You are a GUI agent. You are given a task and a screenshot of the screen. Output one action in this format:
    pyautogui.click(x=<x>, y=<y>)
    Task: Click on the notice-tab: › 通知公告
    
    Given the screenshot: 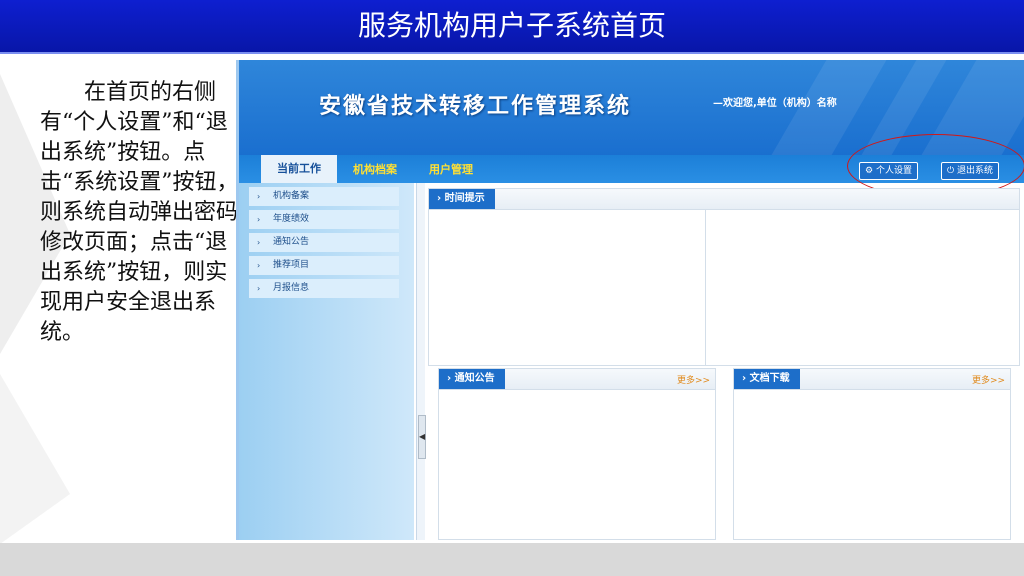 What is the action you would take?
    pyautogui.click(x=472, y=379)
    